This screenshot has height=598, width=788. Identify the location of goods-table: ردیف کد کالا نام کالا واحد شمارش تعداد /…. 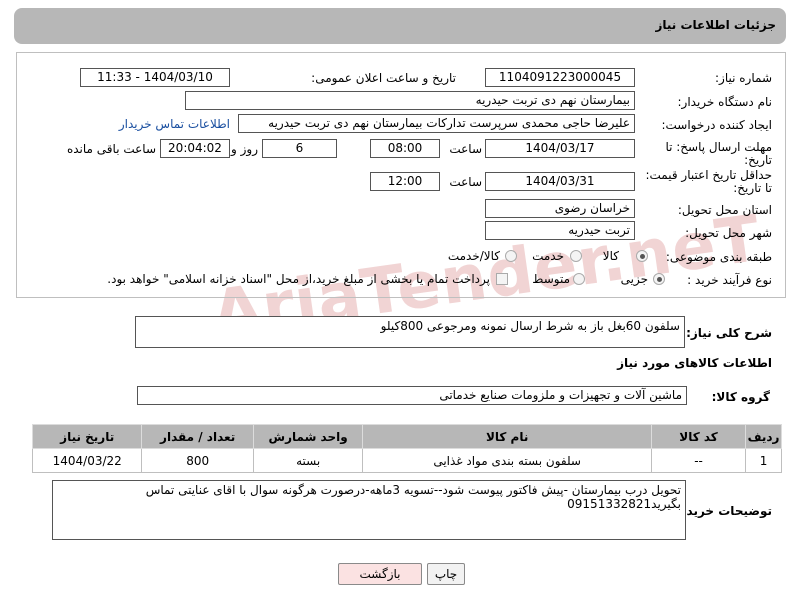
(406, 448).